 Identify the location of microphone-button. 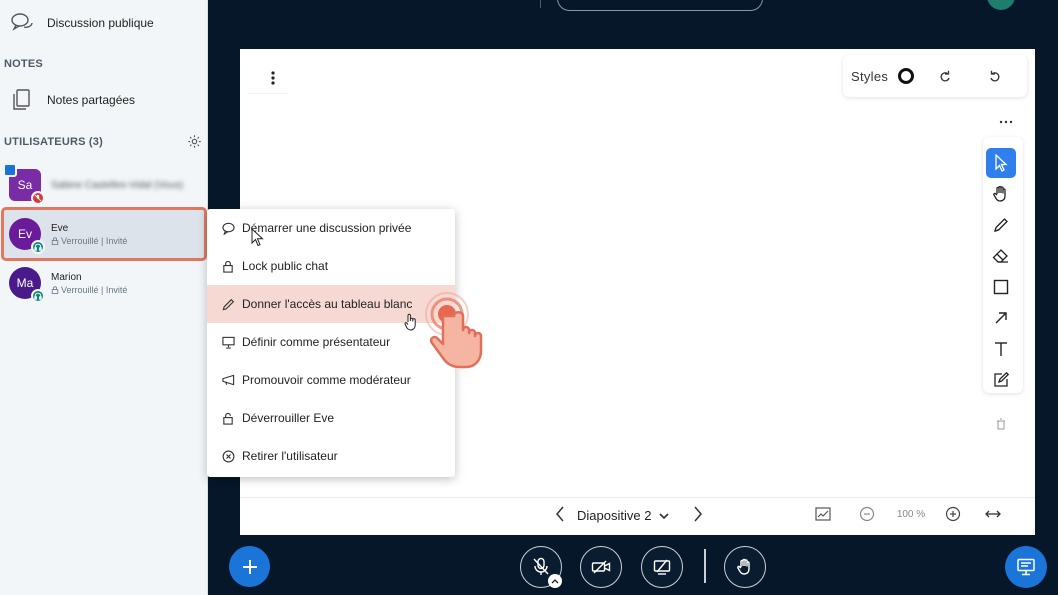
(541, 567).